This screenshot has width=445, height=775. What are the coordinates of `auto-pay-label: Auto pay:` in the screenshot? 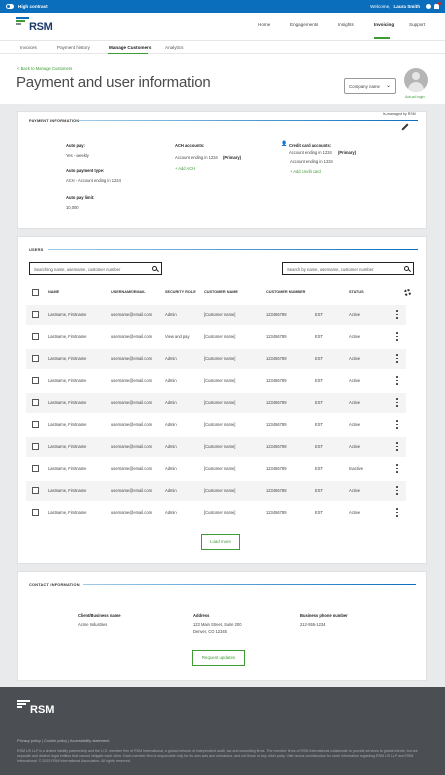 It's located at (75, 145).